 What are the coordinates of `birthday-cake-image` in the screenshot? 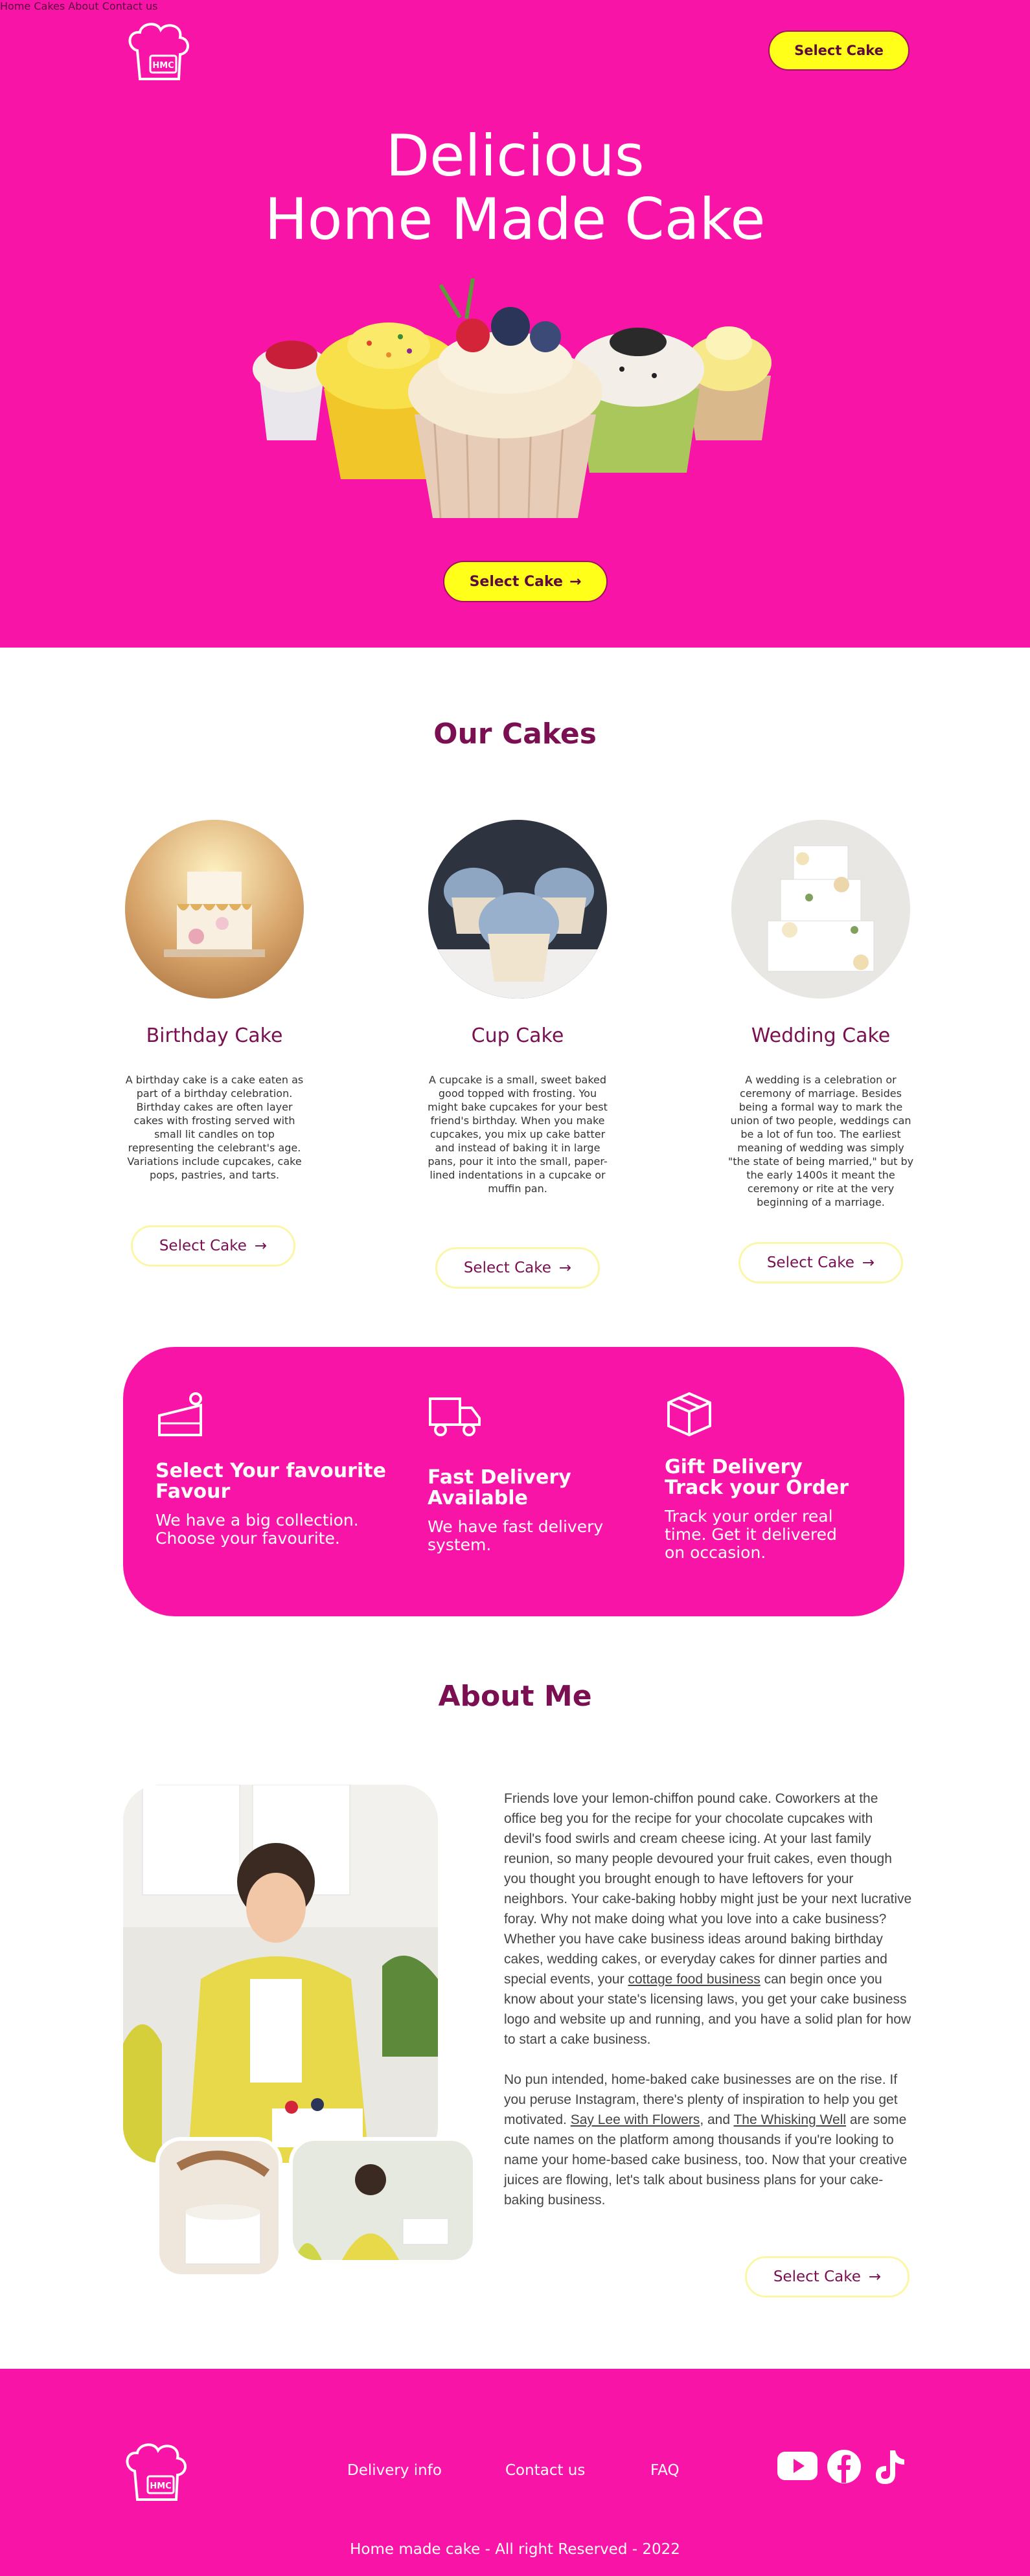 It's located at (214, 910).